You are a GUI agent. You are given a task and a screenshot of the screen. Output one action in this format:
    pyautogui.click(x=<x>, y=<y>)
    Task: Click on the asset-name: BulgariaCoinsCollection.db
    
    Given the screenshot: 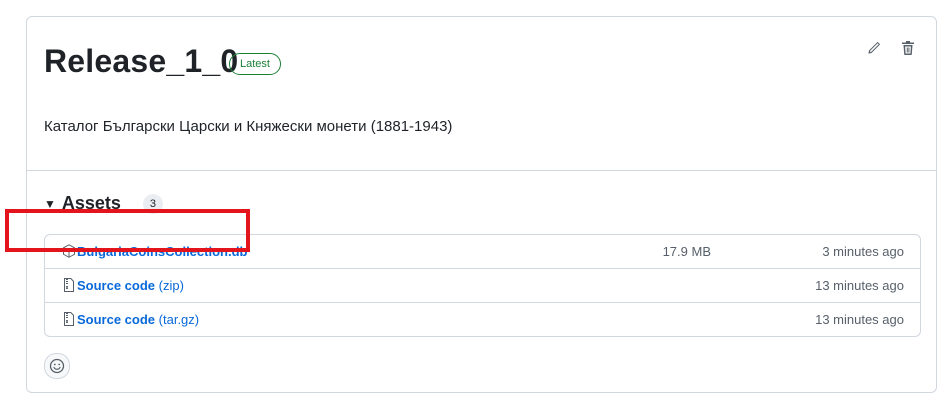 What is the action you would take?
    pyautogui.click(x=162, y=251)
    